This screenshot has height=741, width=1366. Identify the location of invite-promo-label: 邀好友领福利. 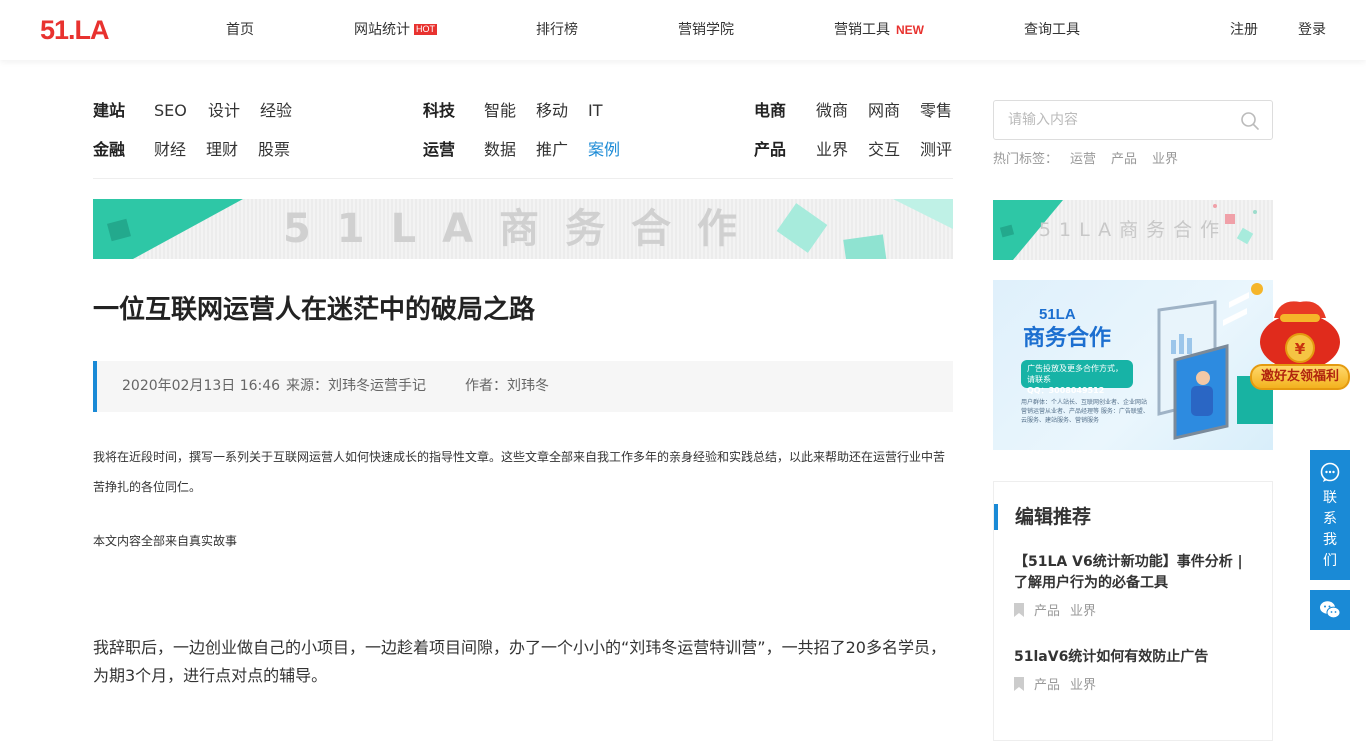
(1300, 377).